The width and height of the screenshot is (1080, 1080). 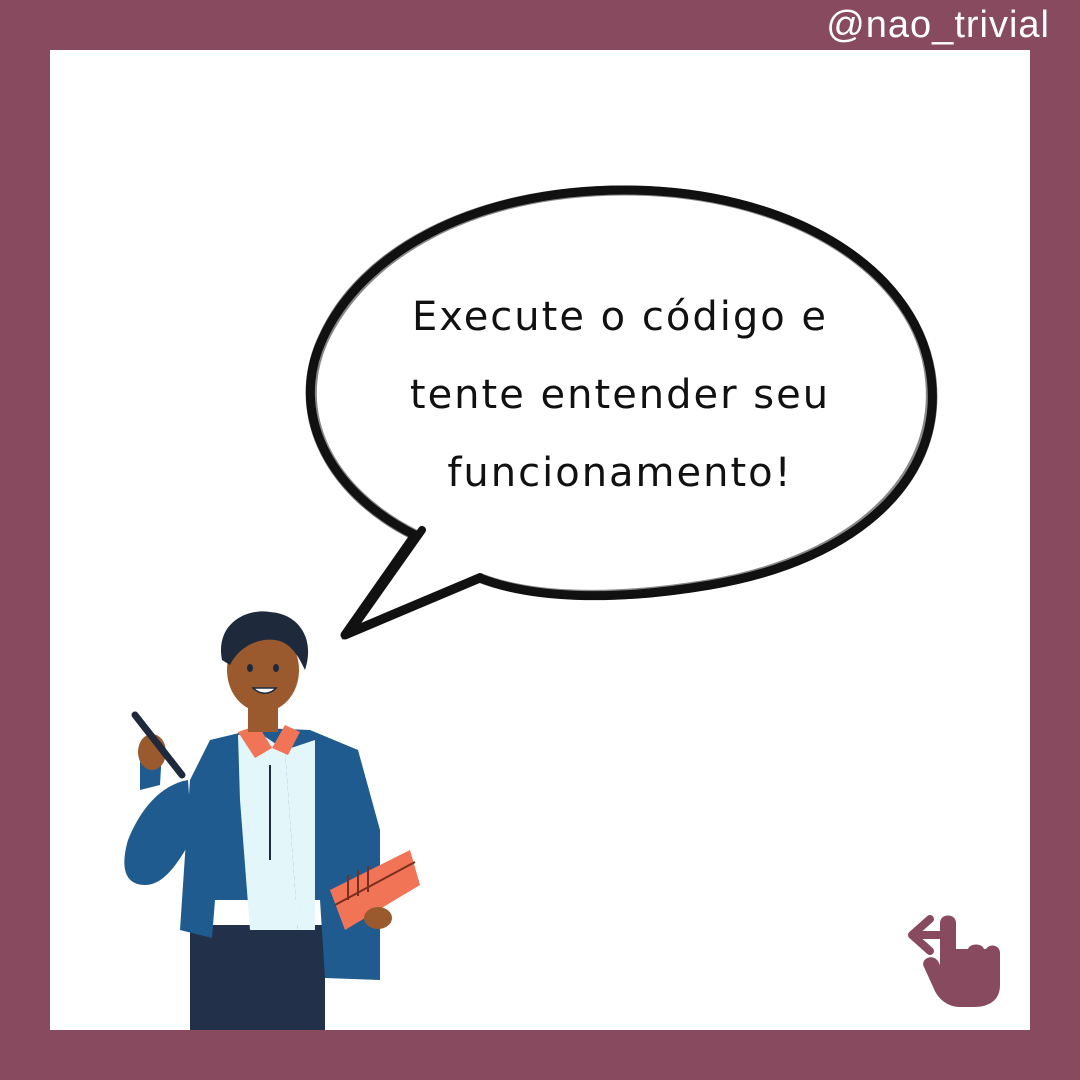 What do you see at coordinates (952, 957) in the screenshot?
I see `swipe-left-hand-icon` at bounding box center [952, 957].